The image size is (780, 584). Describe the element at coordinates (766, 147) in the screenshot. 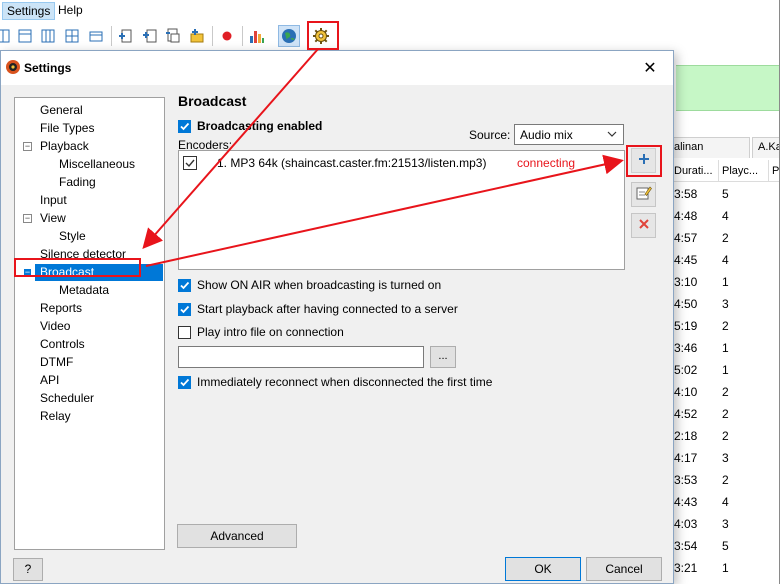

I see `playlist-tab: A.Ka` at that location.